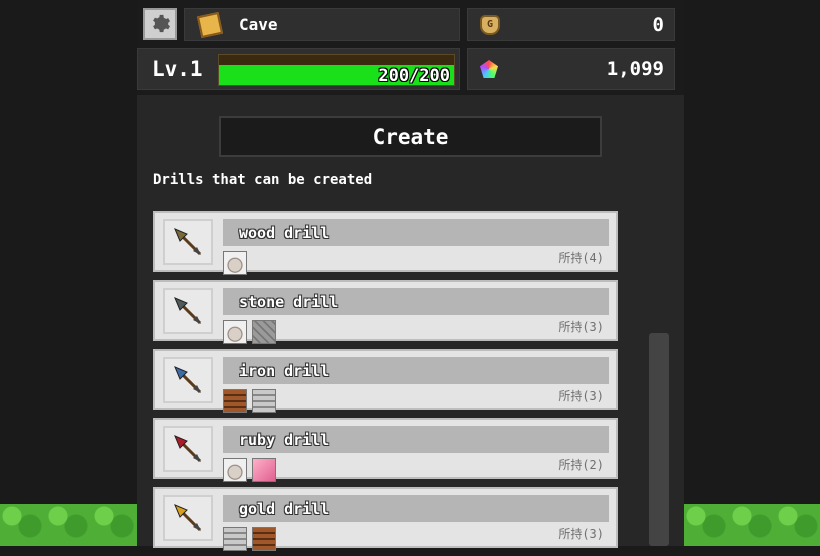 This screenshot has width=820, height=556. Describe the element at coordinates (284, 440) in the screenshot. I see `drill-name: ruby drill` at that location.